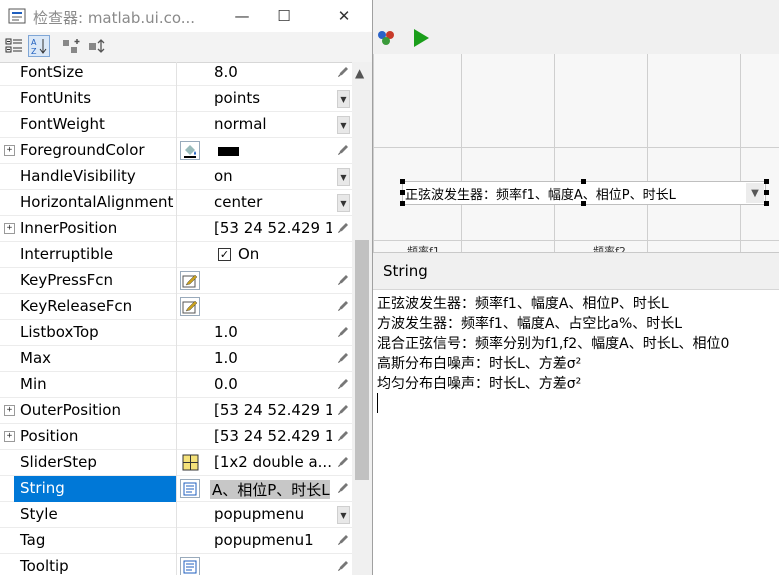 This screenshot has height=575, width=779. What do you see at coordinates (228, 151) in the screenshot?
I see `color-swatch` at bounding box center [228, 151].